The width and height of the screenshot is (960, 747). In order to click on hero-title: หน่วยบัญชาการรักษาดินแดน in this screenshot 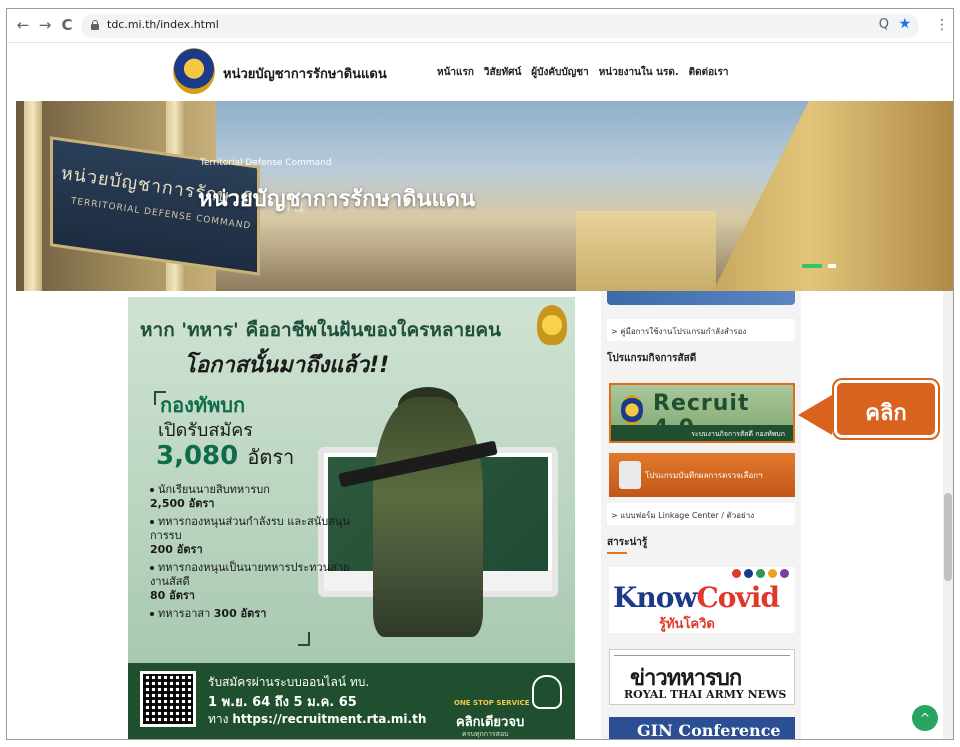, I will do `click(337, 199)`.